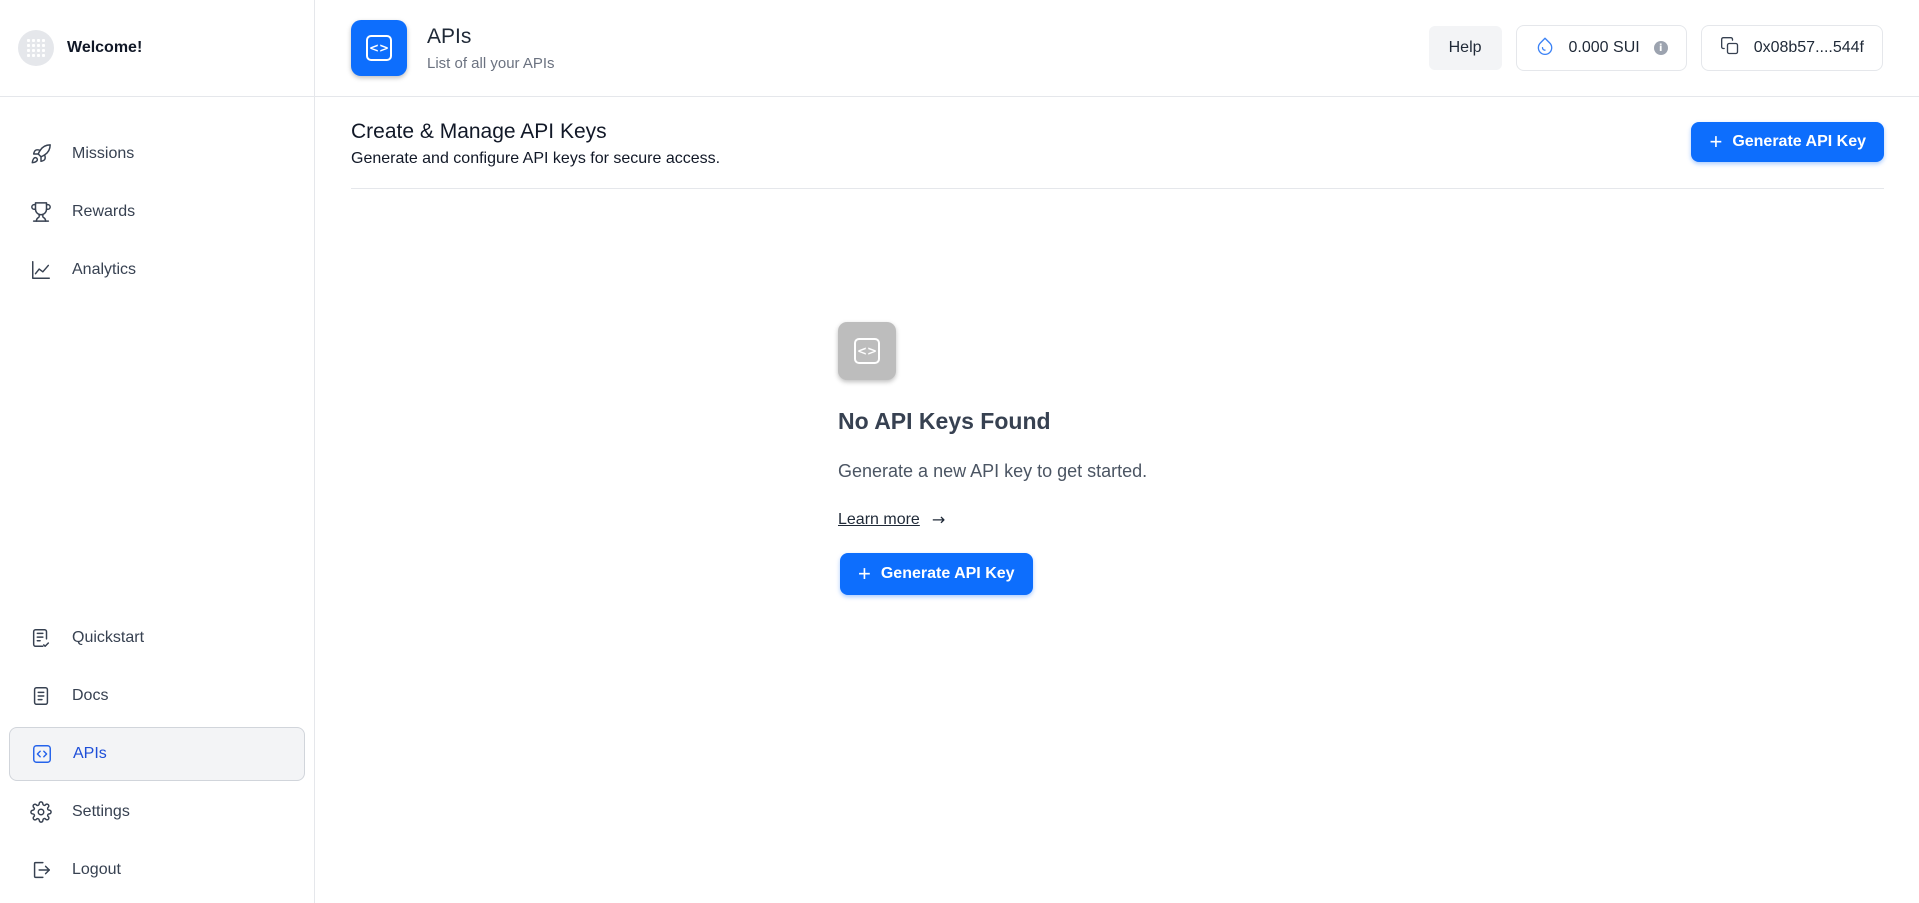 The height and width of the screenshot is (903, 1919). I want to click on sidebar-item-apis: APIs, so click(157, 754).